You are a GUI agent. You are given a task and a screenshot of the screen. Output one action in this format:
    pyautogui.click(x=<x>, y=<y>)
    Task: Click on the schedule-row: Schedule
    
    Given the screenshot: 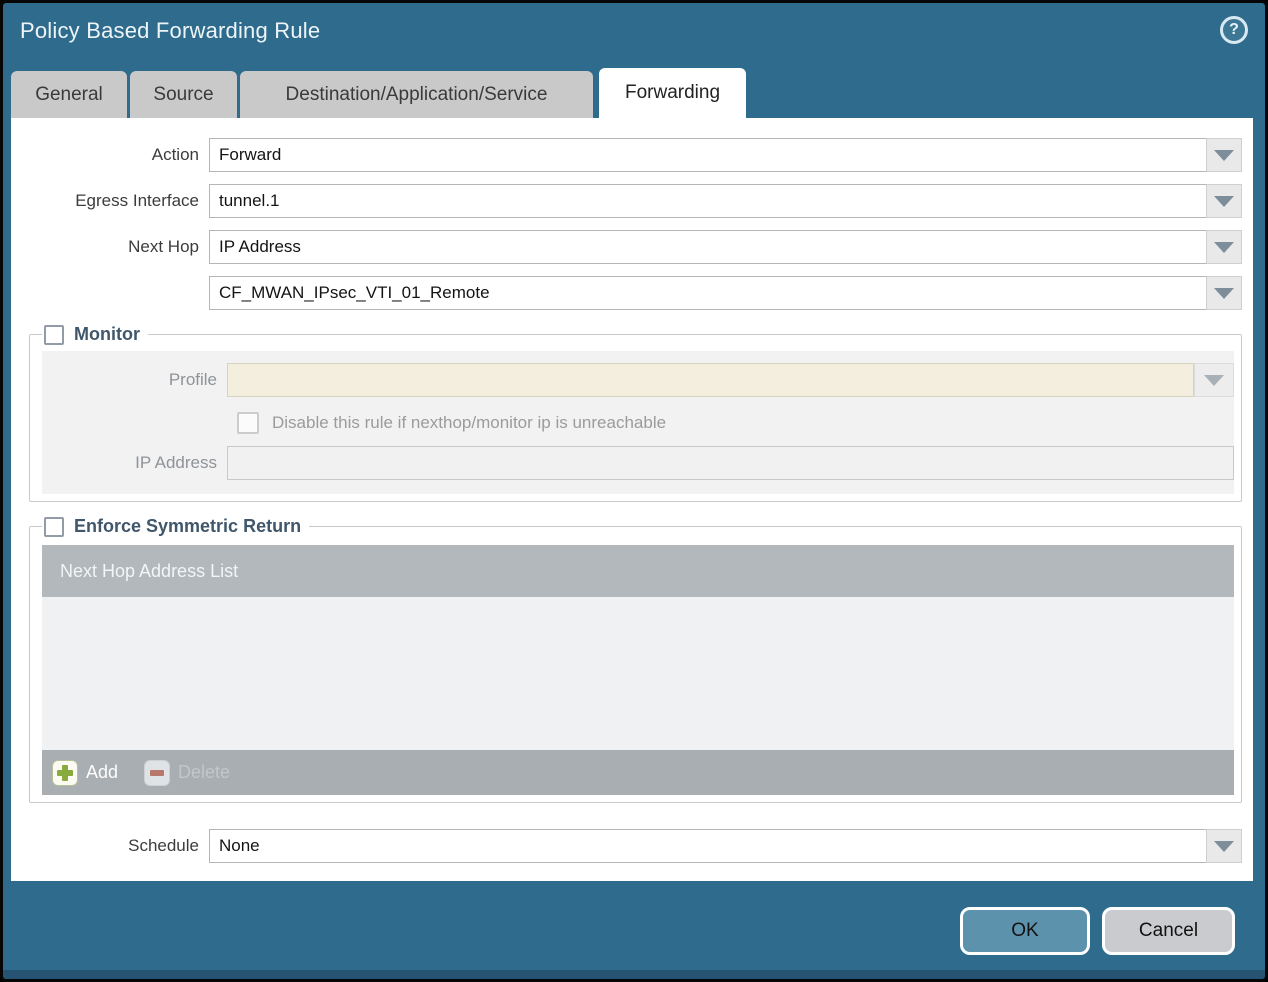 What is the action you would take?
    pyautogui.click(x=632, y=846)
    